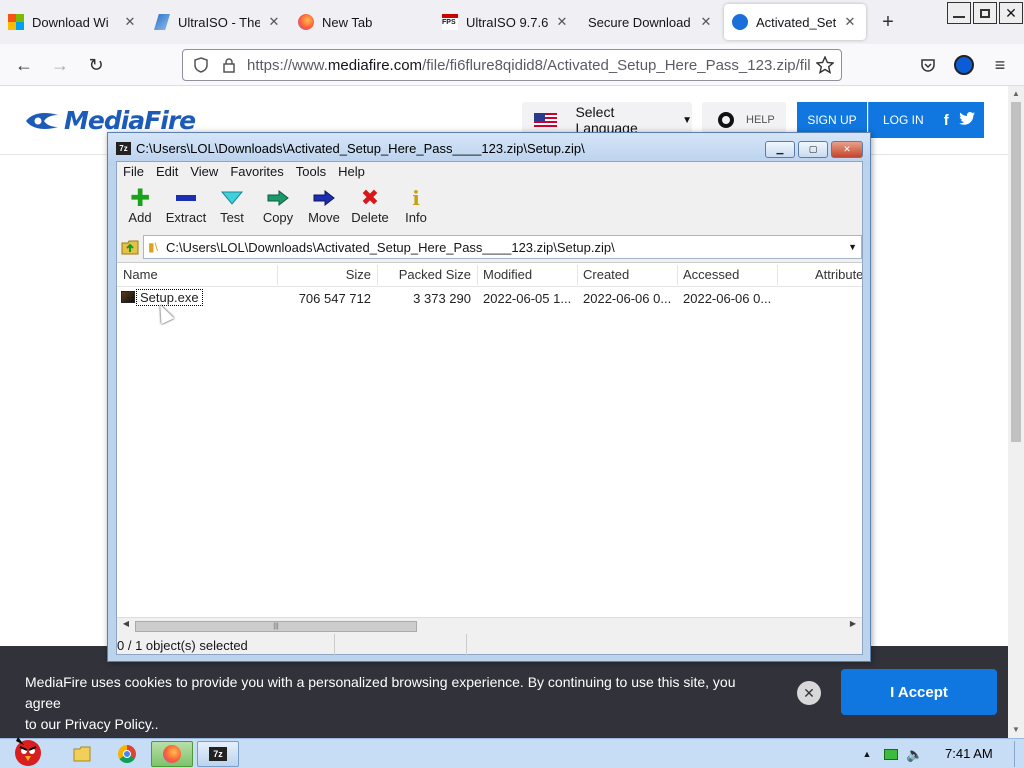 The height and width of the screenshot is (768, 1024). Describe the element at coordinates (650, 22) in the screenshot. I see `browser-tab-5: Secure Download ✕` at that location.